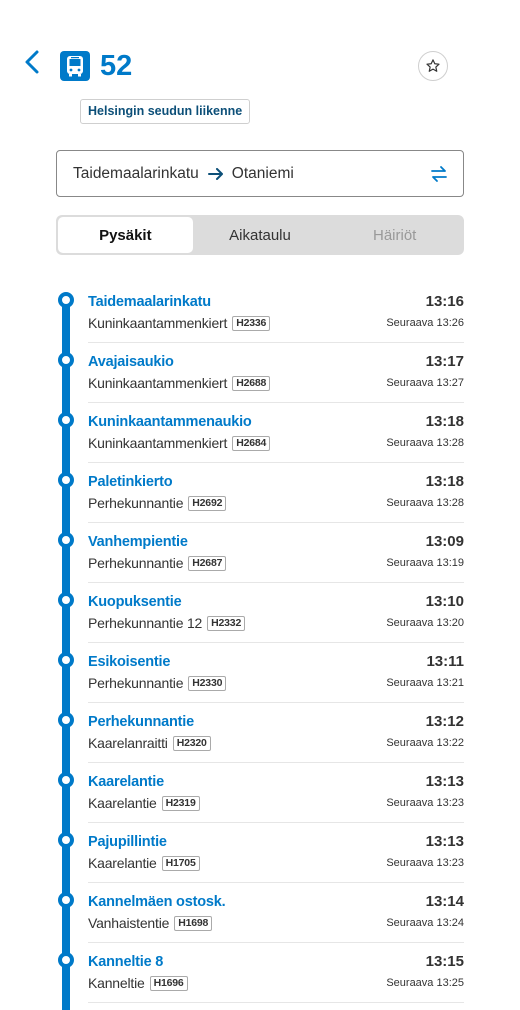 The height and width of the screenshot is (1010, 520). I want to click on stop-address-row: Perhekunnantie 12 H2332, so click(167, 623).